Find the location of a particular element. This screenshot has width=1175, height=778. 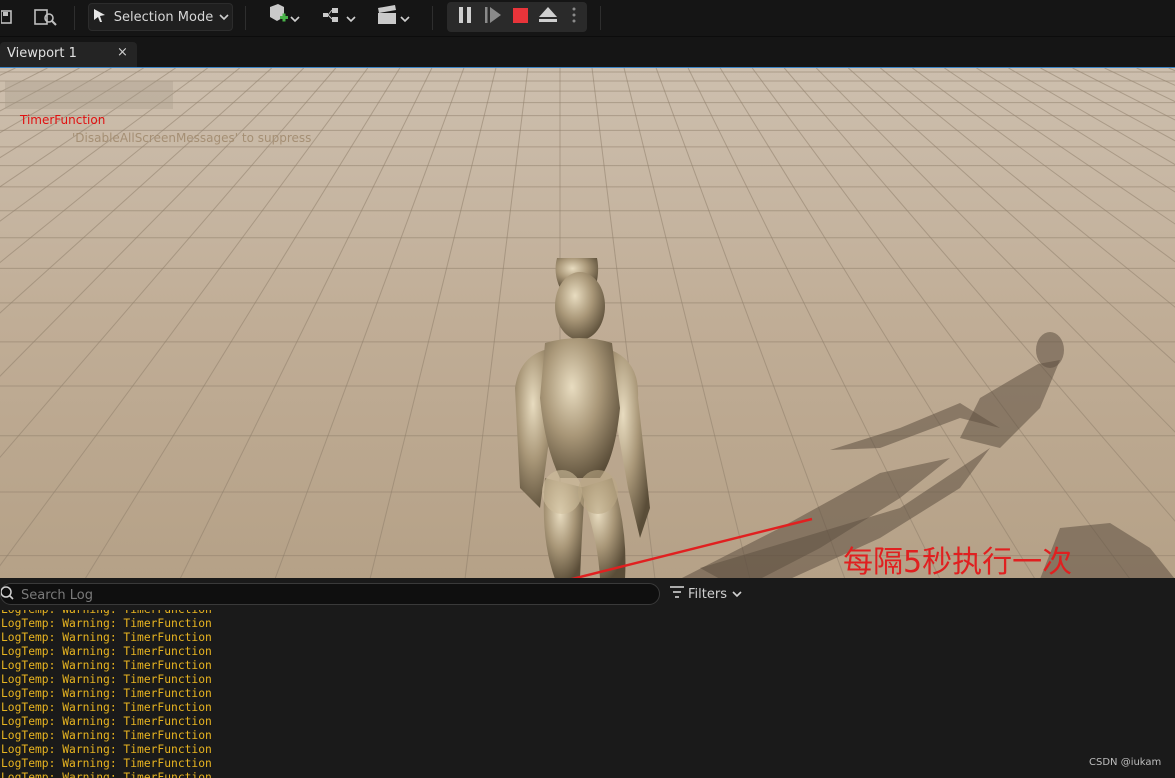

output-log-toolbar: Filters is located at coordinates (587, 594).